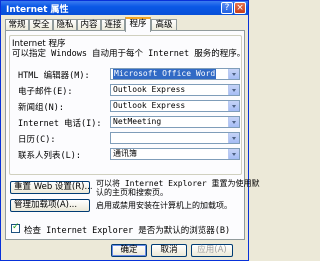 The image size is (320, 261). I want to click on contacts-select: 通讯簿, so click(175, 154).